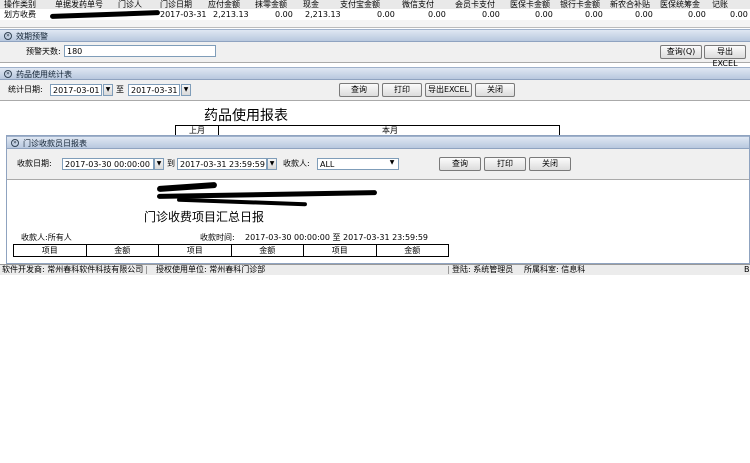 Image resolution: width=750 pixels, height=463 pixels. What do you see at coordinates (79, 4) in the screenshot?
I see `grid-col-header: 单据发药单号` at bounding box center [79, 4].